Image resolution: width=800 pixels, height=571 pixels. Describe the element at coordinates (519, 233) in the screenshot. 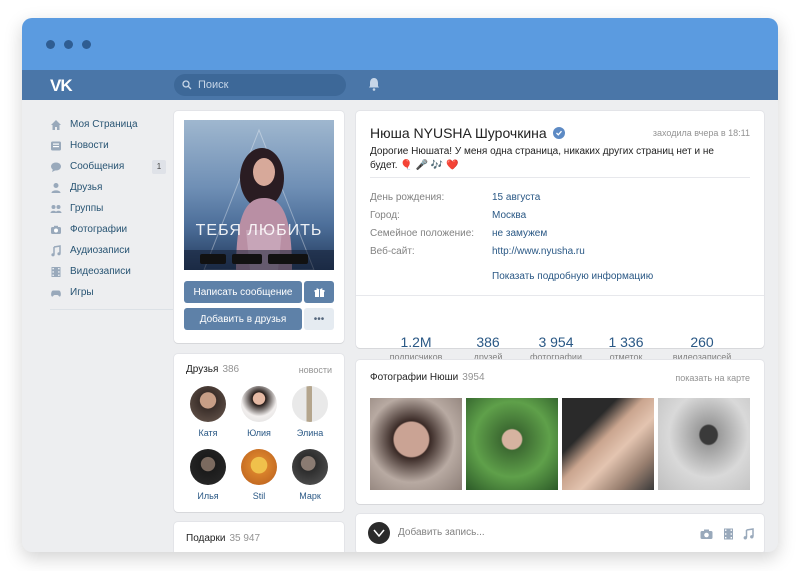

I see `info-value-relationship: не замужем` at that location.